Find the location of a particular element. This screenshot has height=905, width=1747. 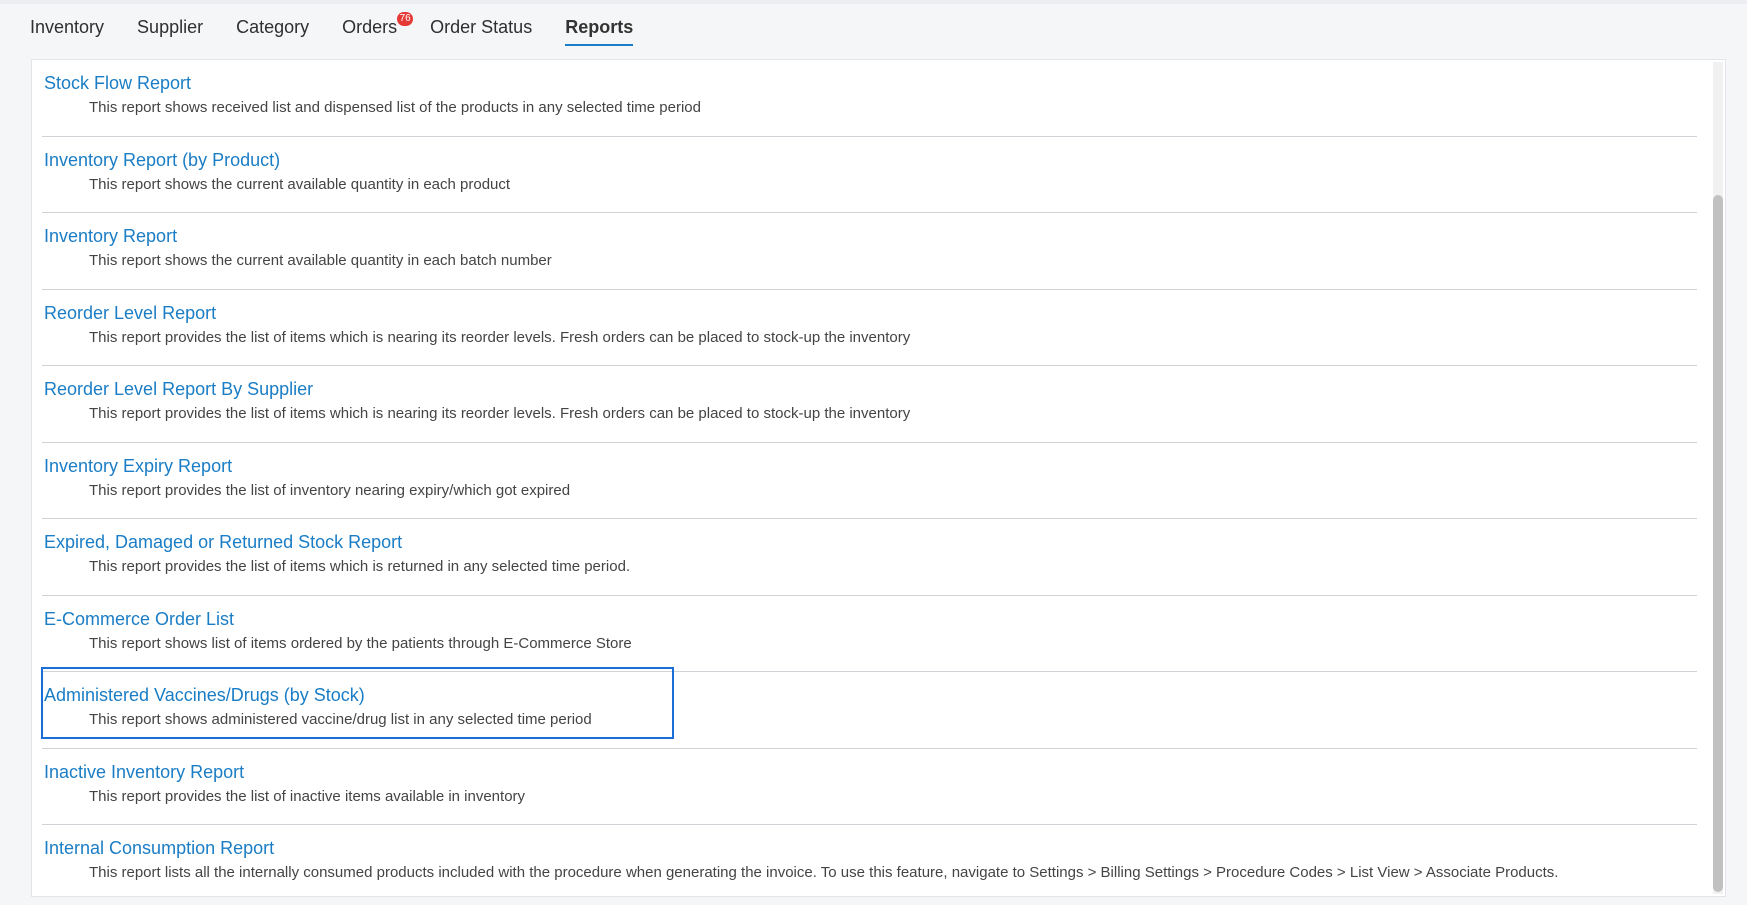

orders-count-badge: 76 is located at coordinates (405, 19).